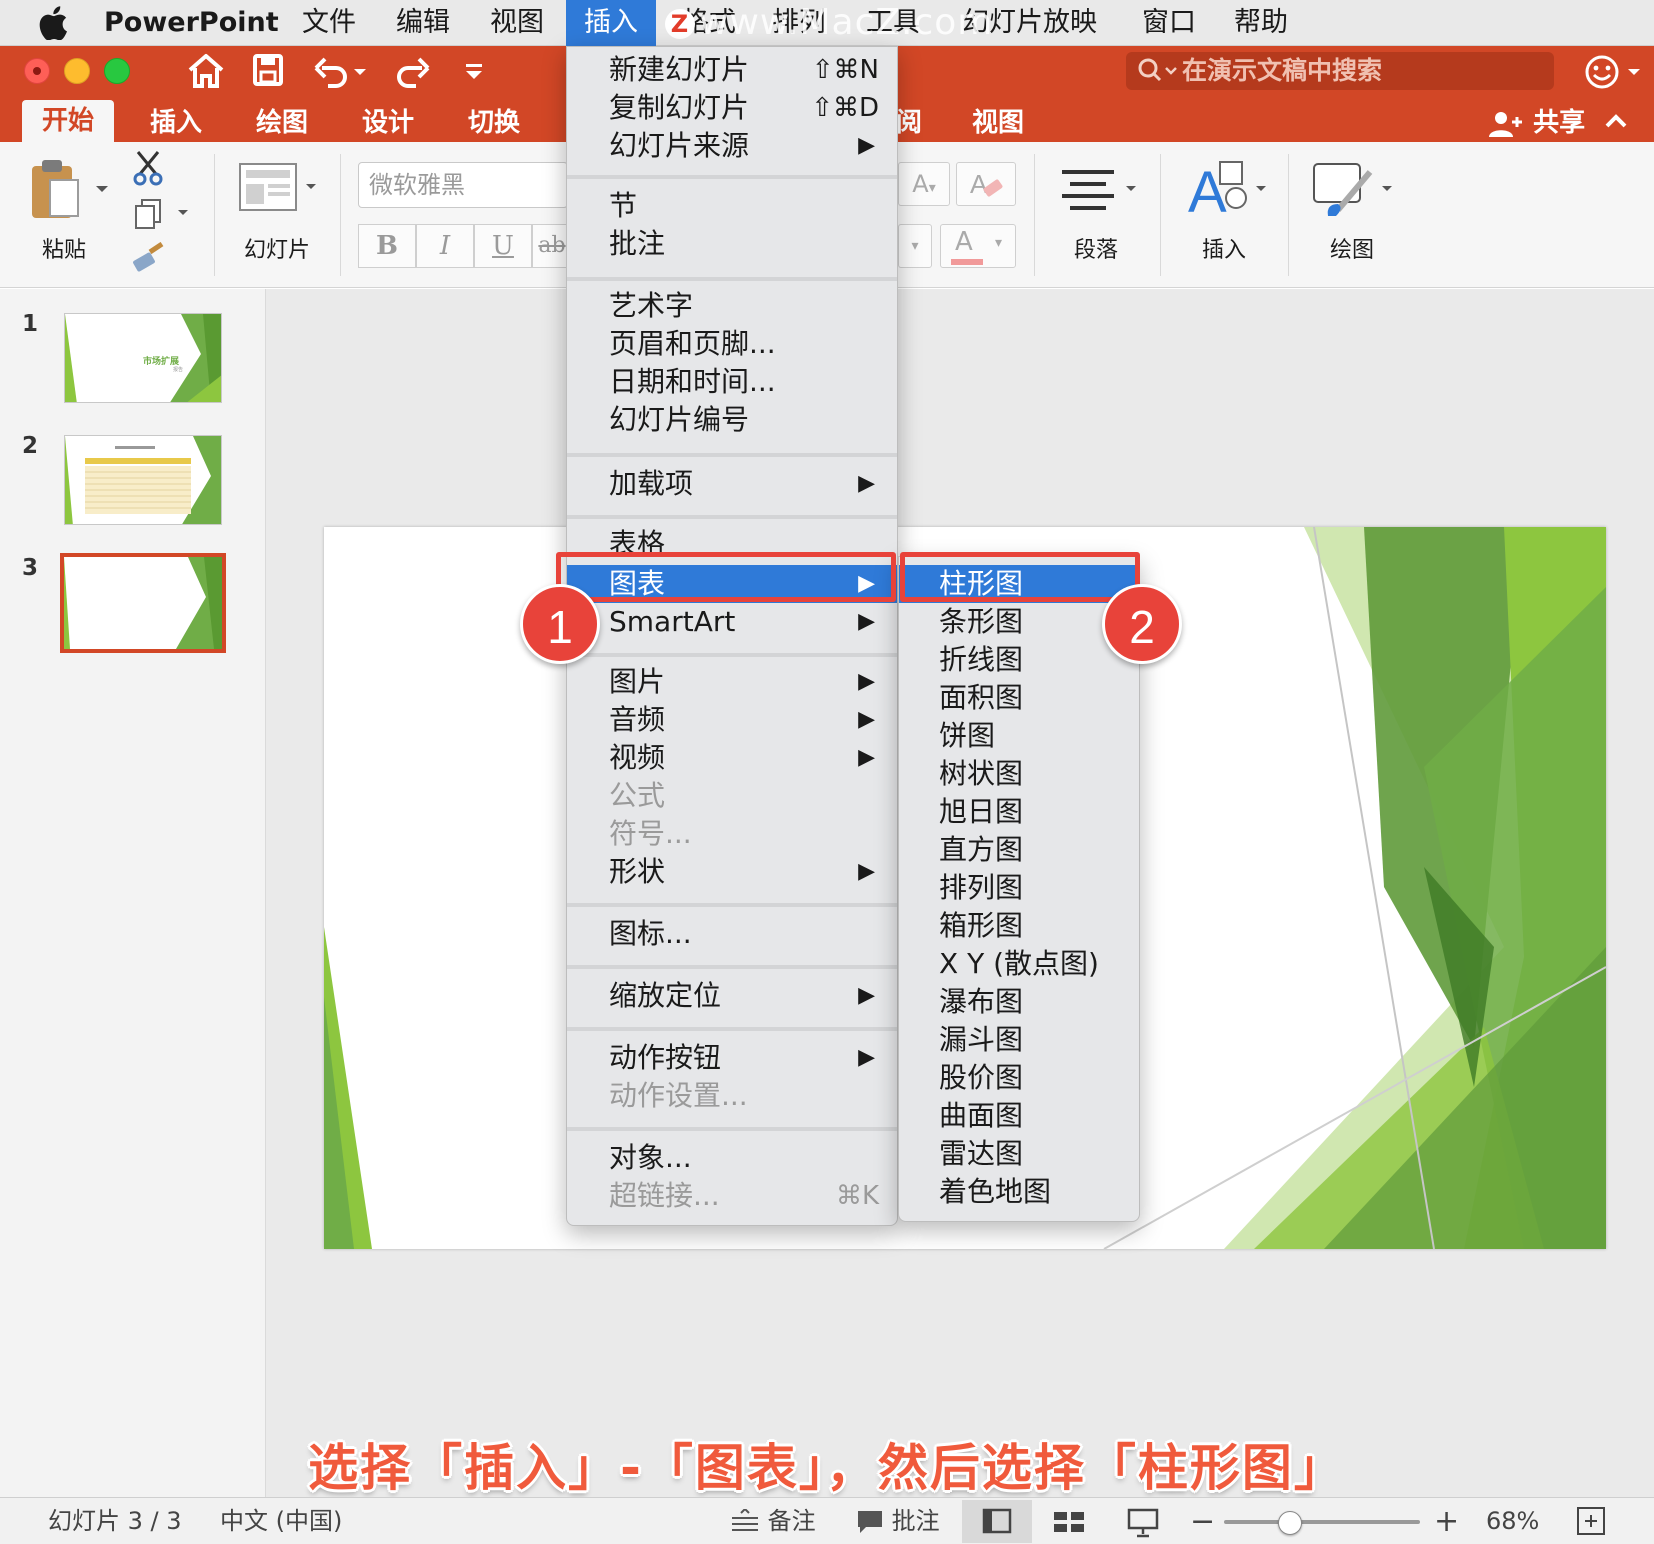 This screenshot has height=1544, width=1654. Describe the element at coordinates (1228, 191) in the screenshot. I see `insert-button: A` at that location.